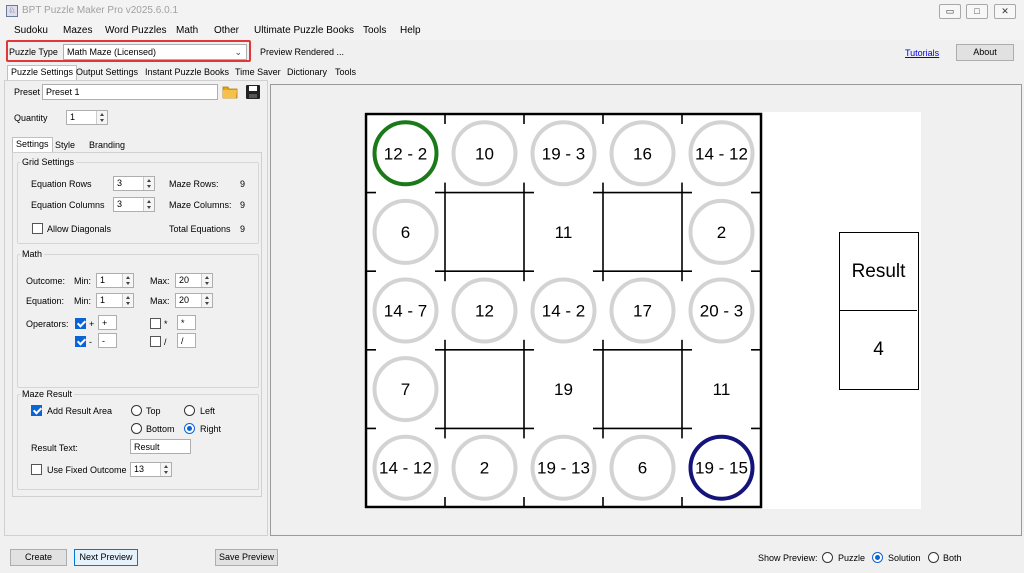  What do you see at coordinates (120, 183) in the screenshot?
I see `equation-rows-value: 3` at bounding box center [120, 183].